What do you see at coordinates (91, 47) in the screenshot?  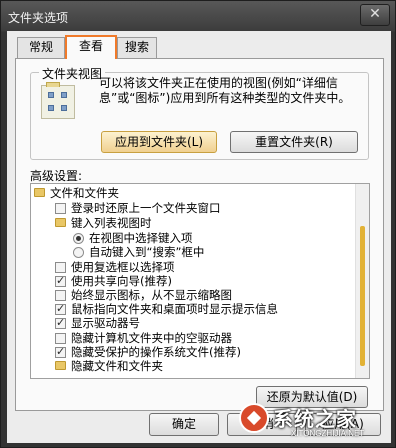 I see `tab-view: 查看` at bounding box center [91, 47].